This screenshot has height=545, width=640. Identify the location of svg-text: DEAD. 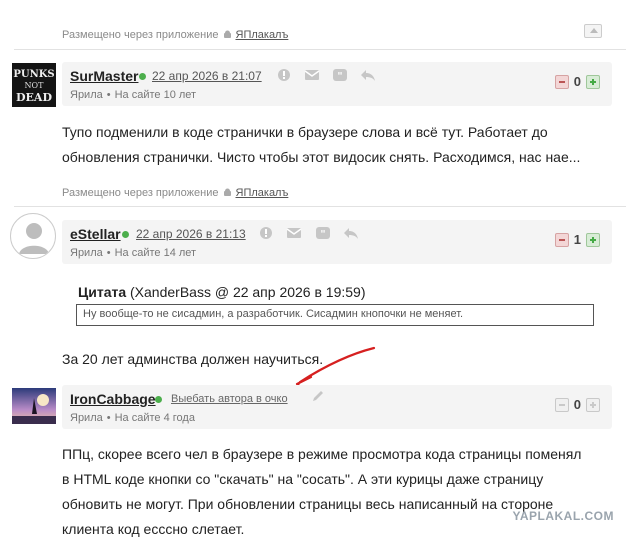
(34, 97).